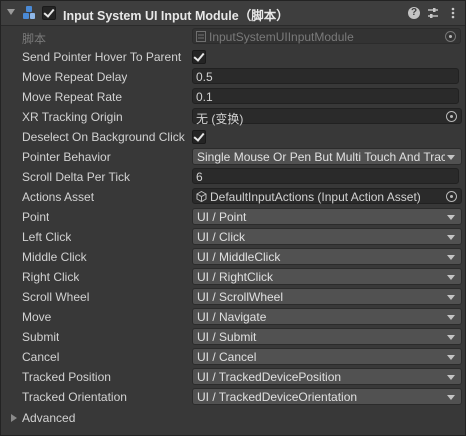  What do you see at coordinates (72, 97) in the screenshot?
I see `move-repeat-rate-label: Move Repeat Rate` at bounding box center [72, 97].